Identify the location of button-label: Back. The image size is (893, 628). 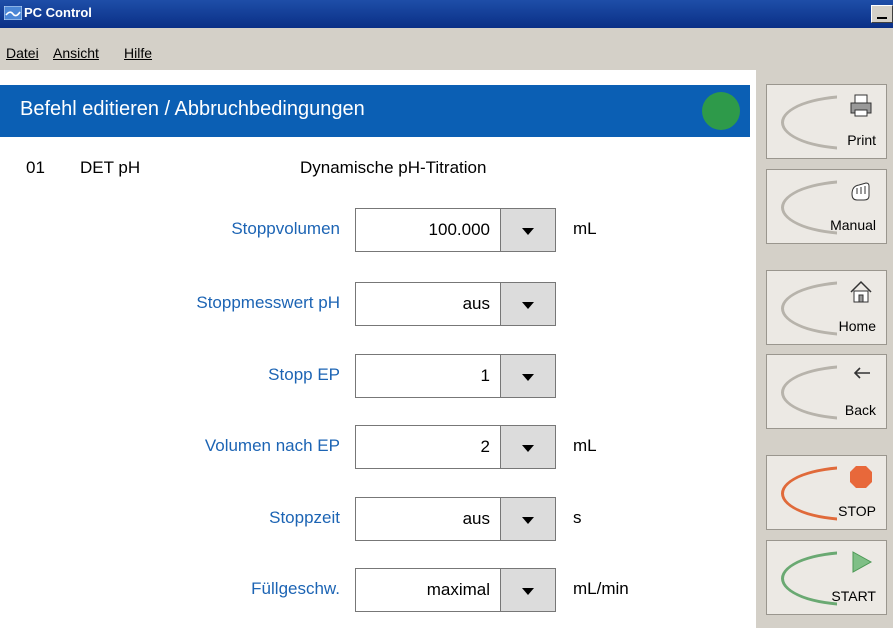
(860, 410).